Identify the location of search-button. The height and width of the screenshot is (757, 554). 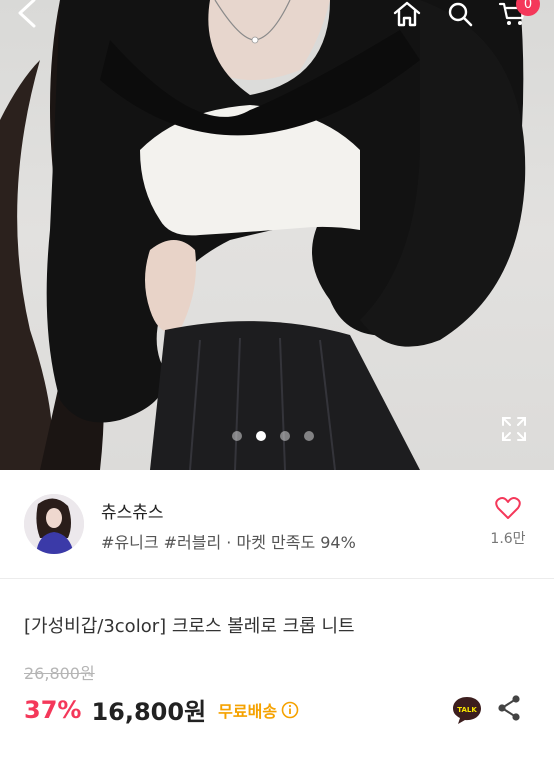
(466, 17).